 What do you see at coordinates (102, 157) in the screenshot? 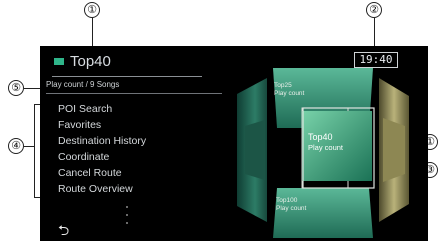
I see `menu-item-coordinate: Coordinate` at bounding box center [102, 157].